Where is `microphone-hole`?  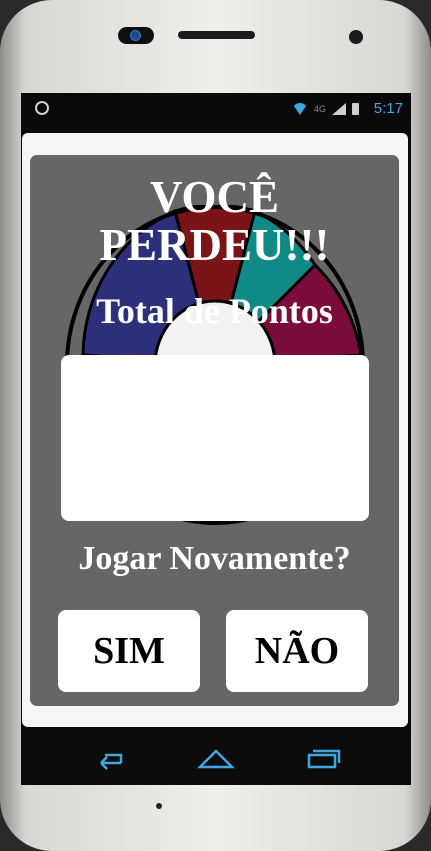 microphone-hole is located at coordinates (159, 806).